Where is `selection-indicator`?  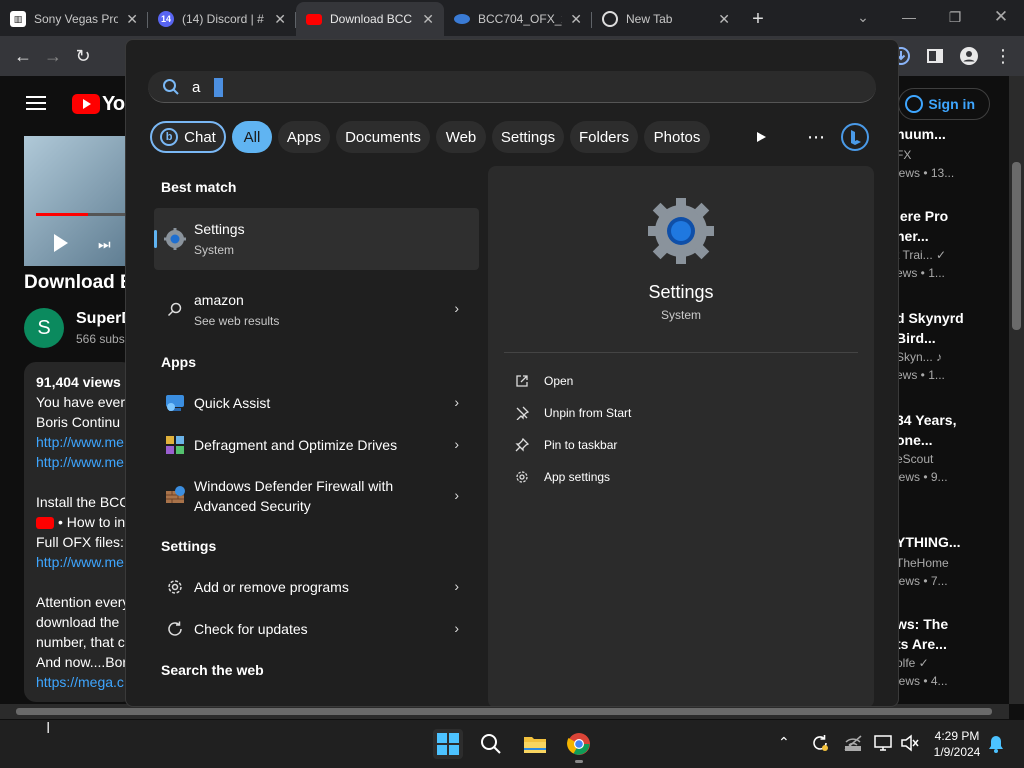 selection-indicator is located at coordinates (155, 239).